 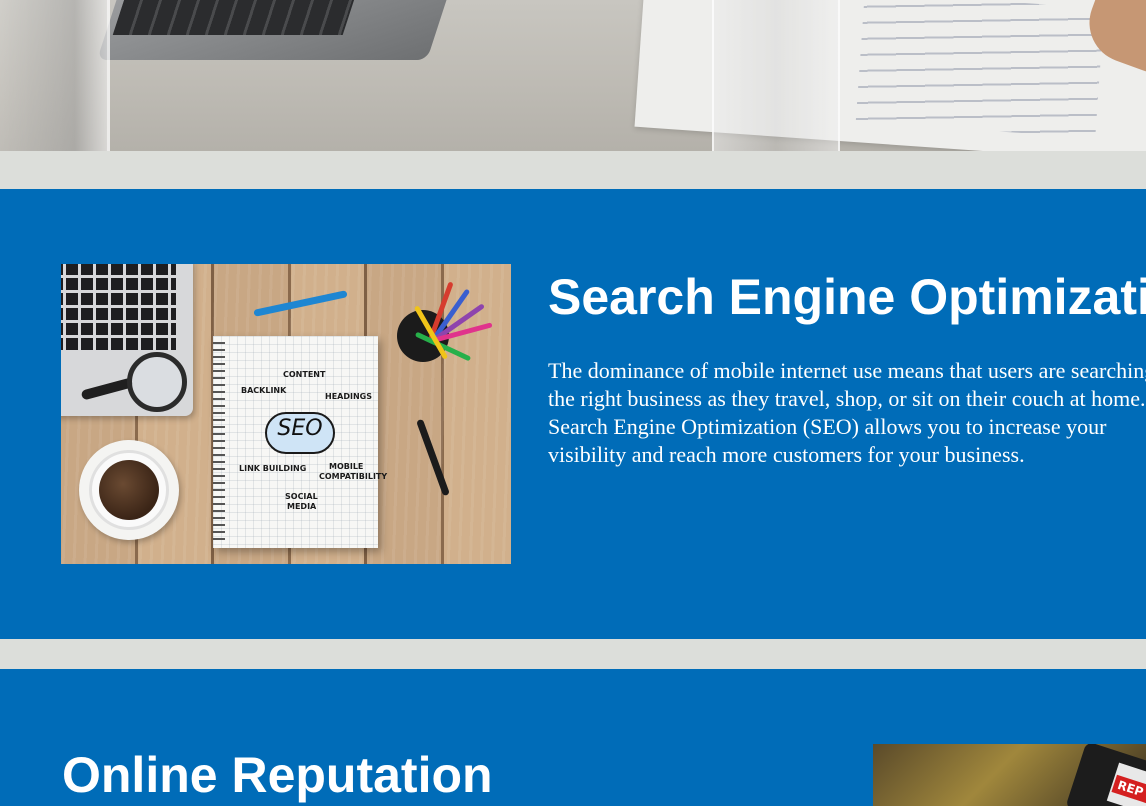 What do you see at coordinates (300, 428) in the screenshot?
I see `notebook-center-word: SEO` at bounding box center [300, 428].